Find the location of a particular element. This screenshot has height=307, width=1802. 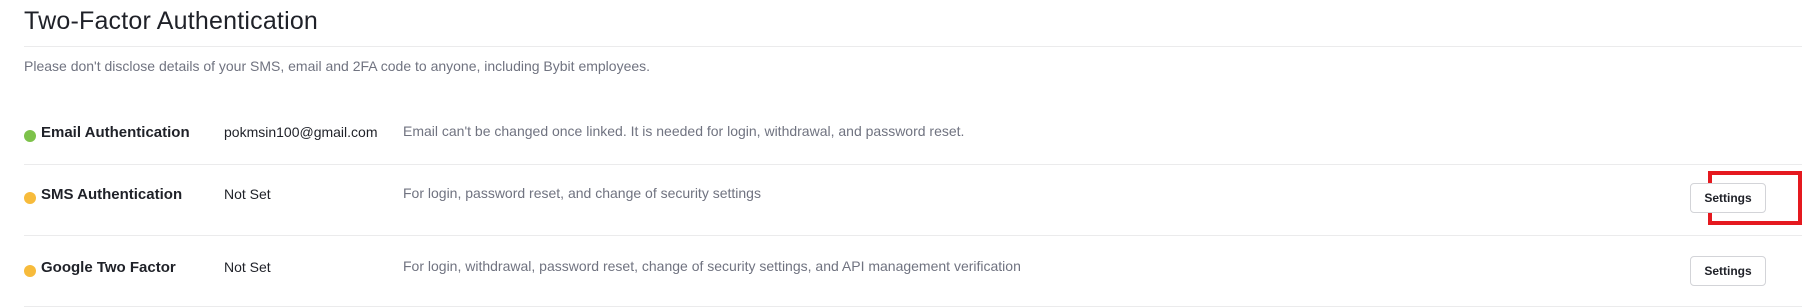

method-name-sms: SMS Authentication is located at coordinates (112, 194).